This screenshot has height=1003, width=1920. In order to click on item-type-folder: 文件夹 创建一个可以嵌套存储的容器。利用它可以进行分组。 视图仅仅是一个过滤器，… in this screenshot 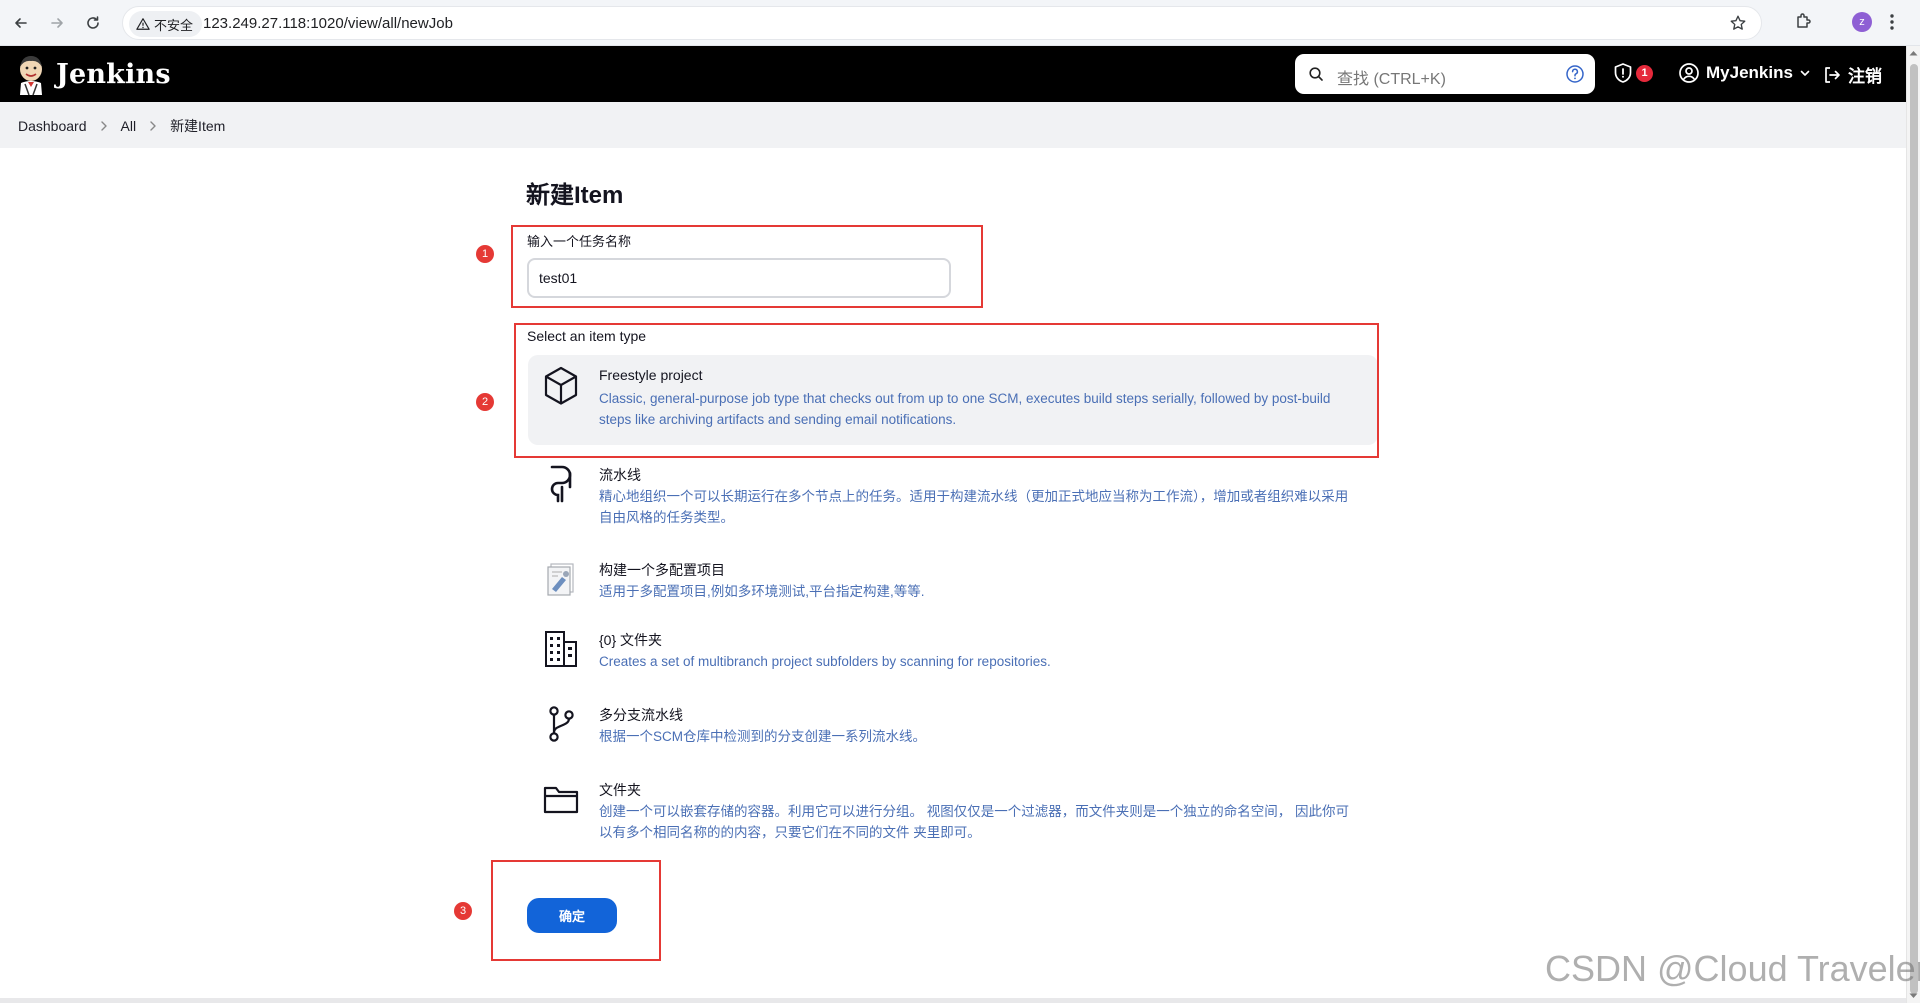, I will do `click(953, 811)`.